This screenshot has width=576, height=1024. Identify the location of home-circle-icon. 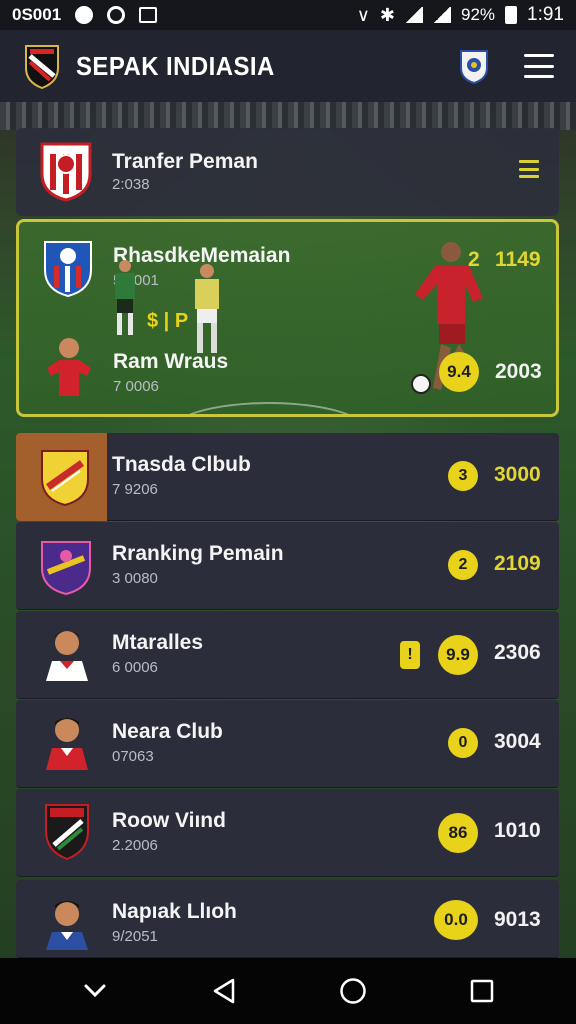
(352, 991).